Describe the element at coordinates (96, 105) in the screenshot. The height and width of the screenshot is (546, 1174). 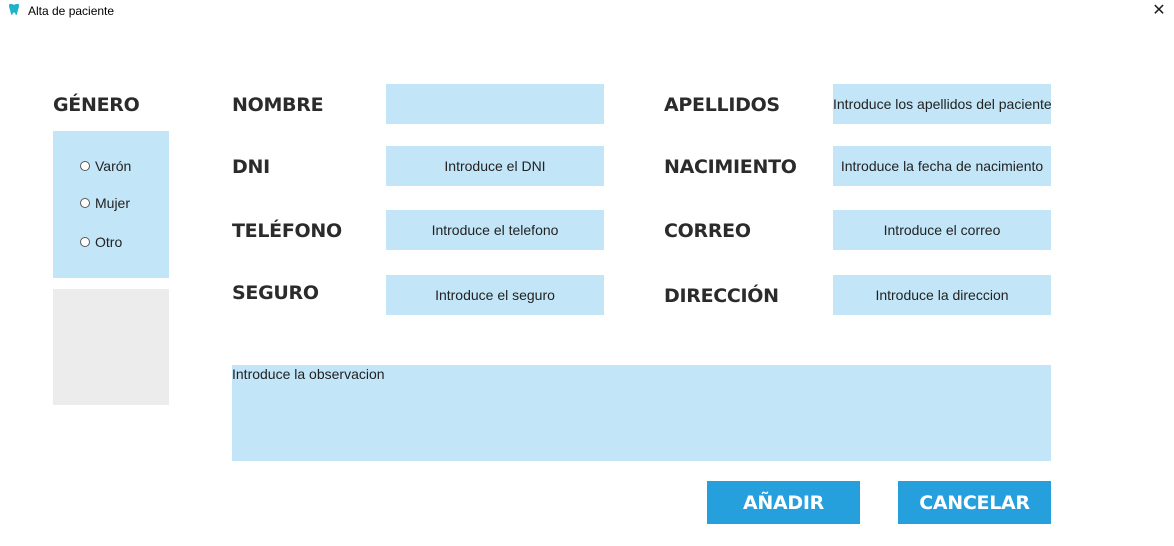
I see `gender-heading: GÉNERO` at that location.